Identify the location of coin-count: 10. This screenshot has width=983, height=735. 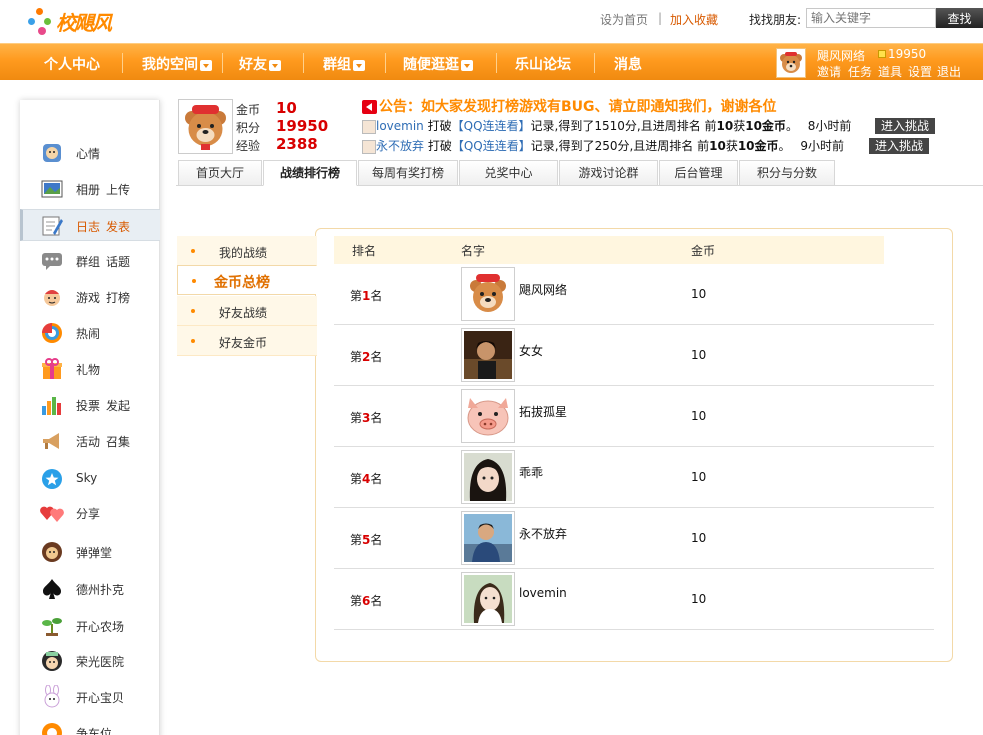
(699, 416).